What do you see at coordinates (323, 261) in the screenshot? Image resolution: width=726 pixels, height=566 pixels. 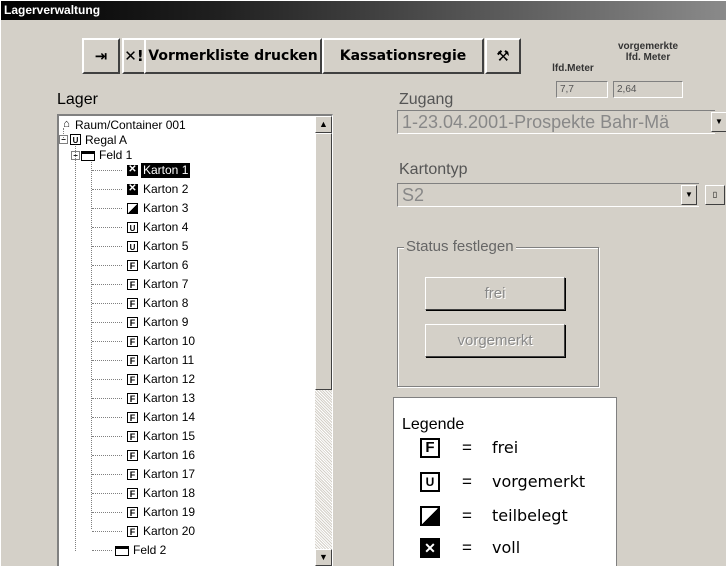 I see `scroll-thumb` at bounding box center [323, 261].